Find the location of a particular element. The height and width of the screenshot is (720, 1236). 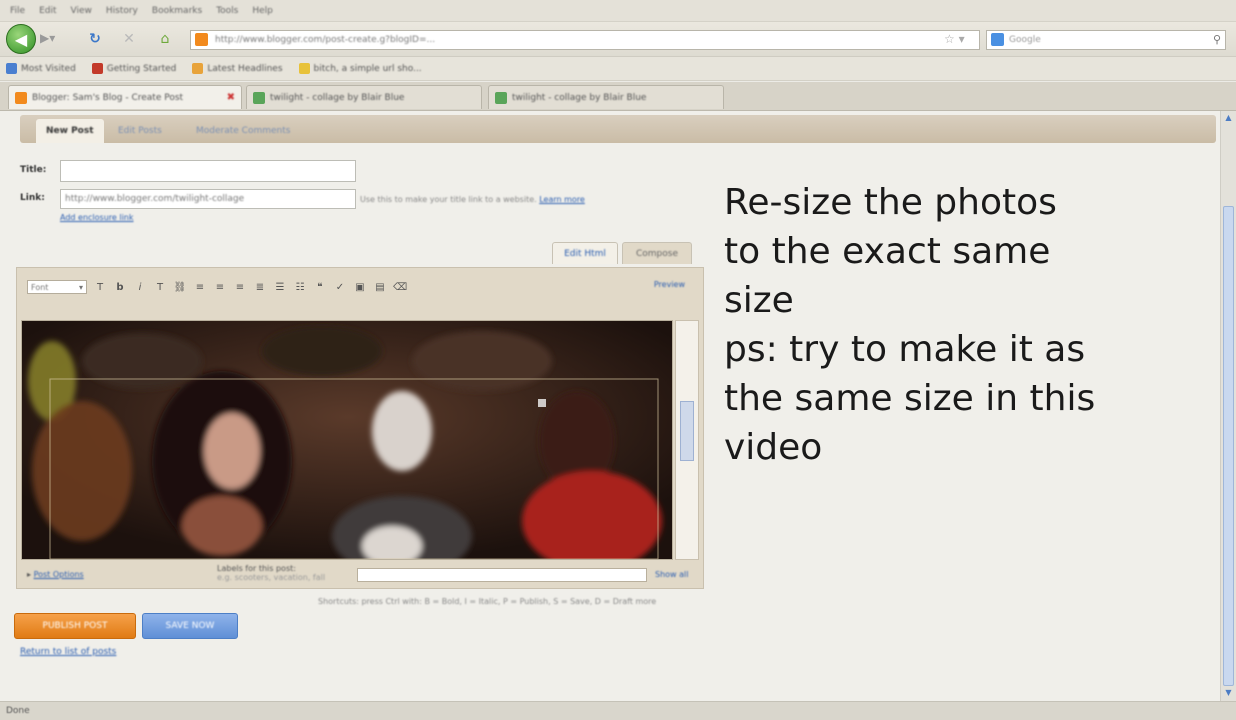

editor-scroll-thumb is located at coordinates (687, 431).